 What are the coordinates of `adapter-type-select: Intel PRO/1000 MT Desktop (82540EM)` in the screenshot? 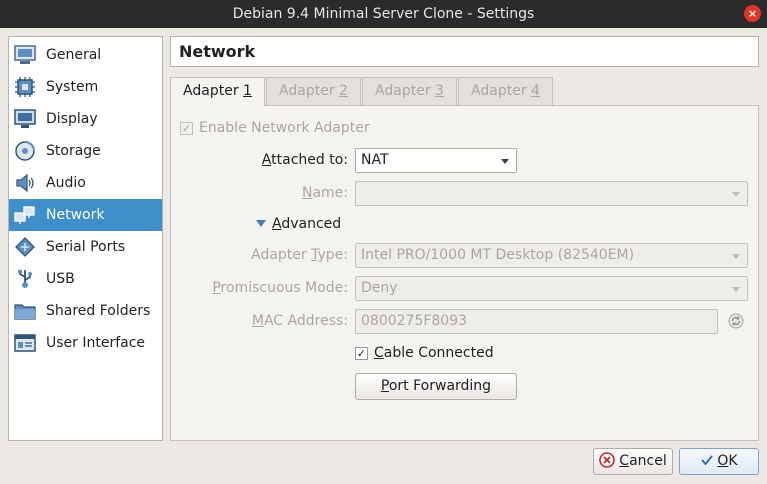 It's located at (551, 255).